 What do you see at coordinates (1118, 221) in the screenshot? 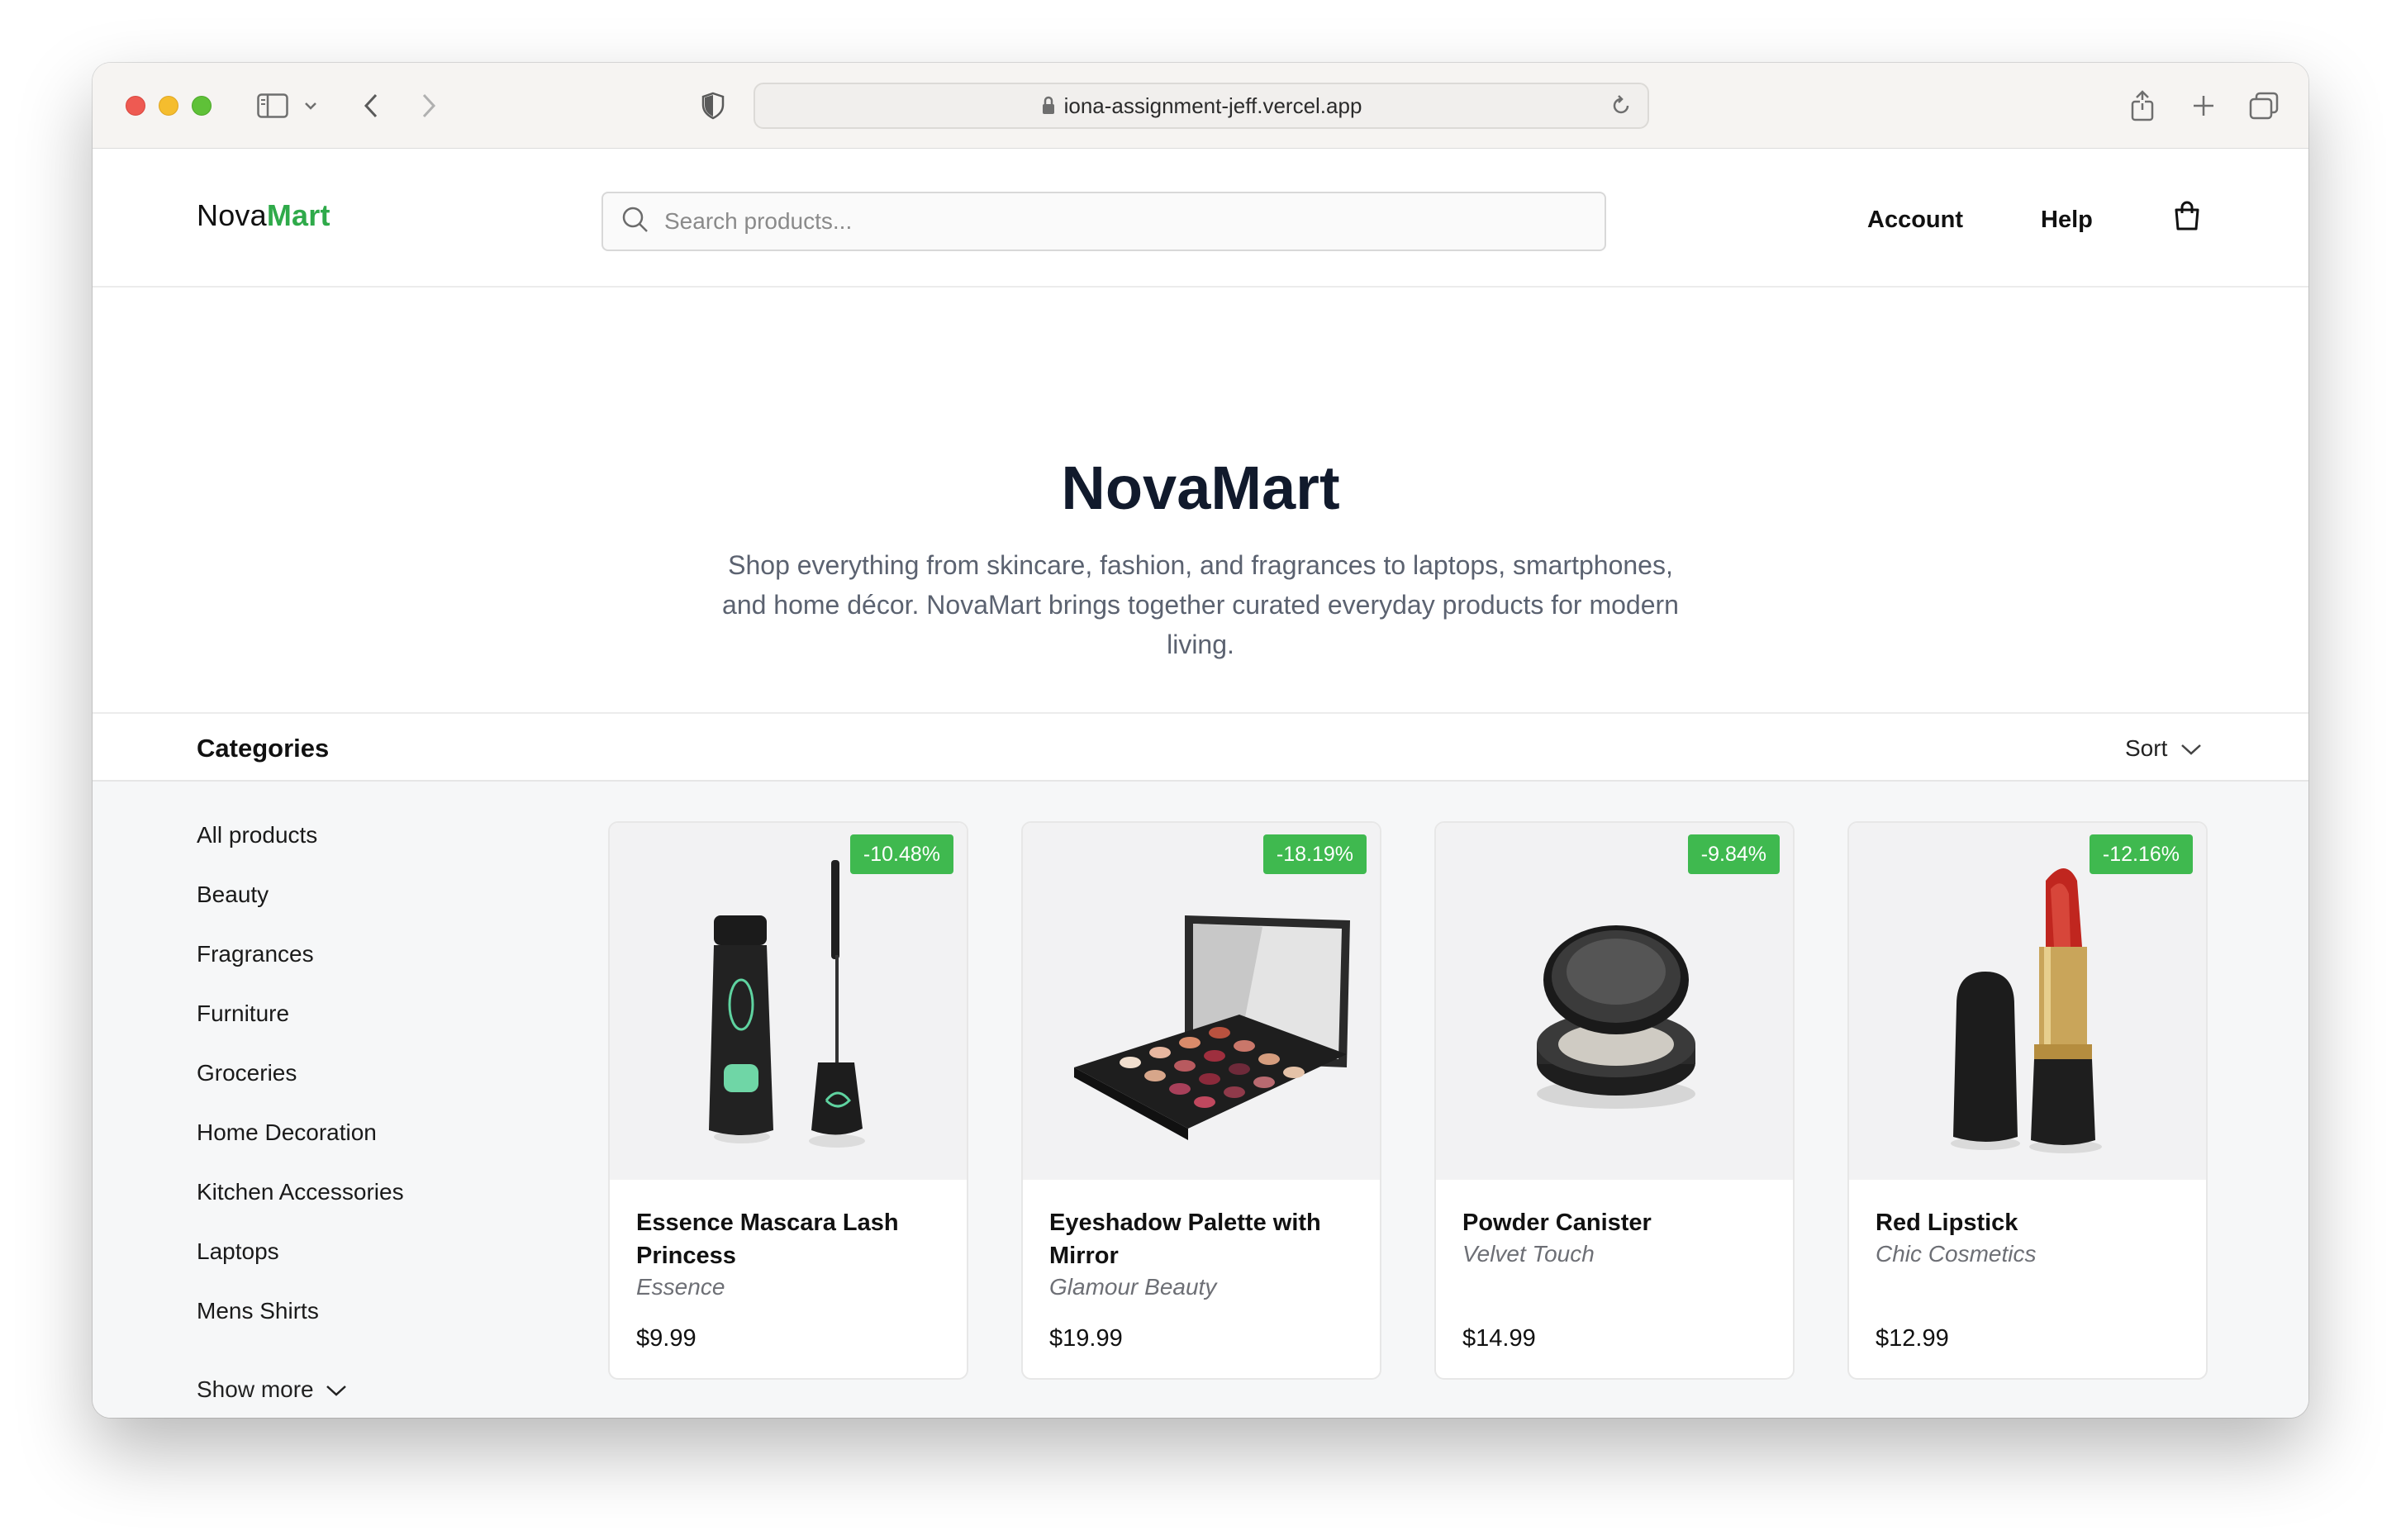
I see `search-input` at bounding box center [1118, 221].